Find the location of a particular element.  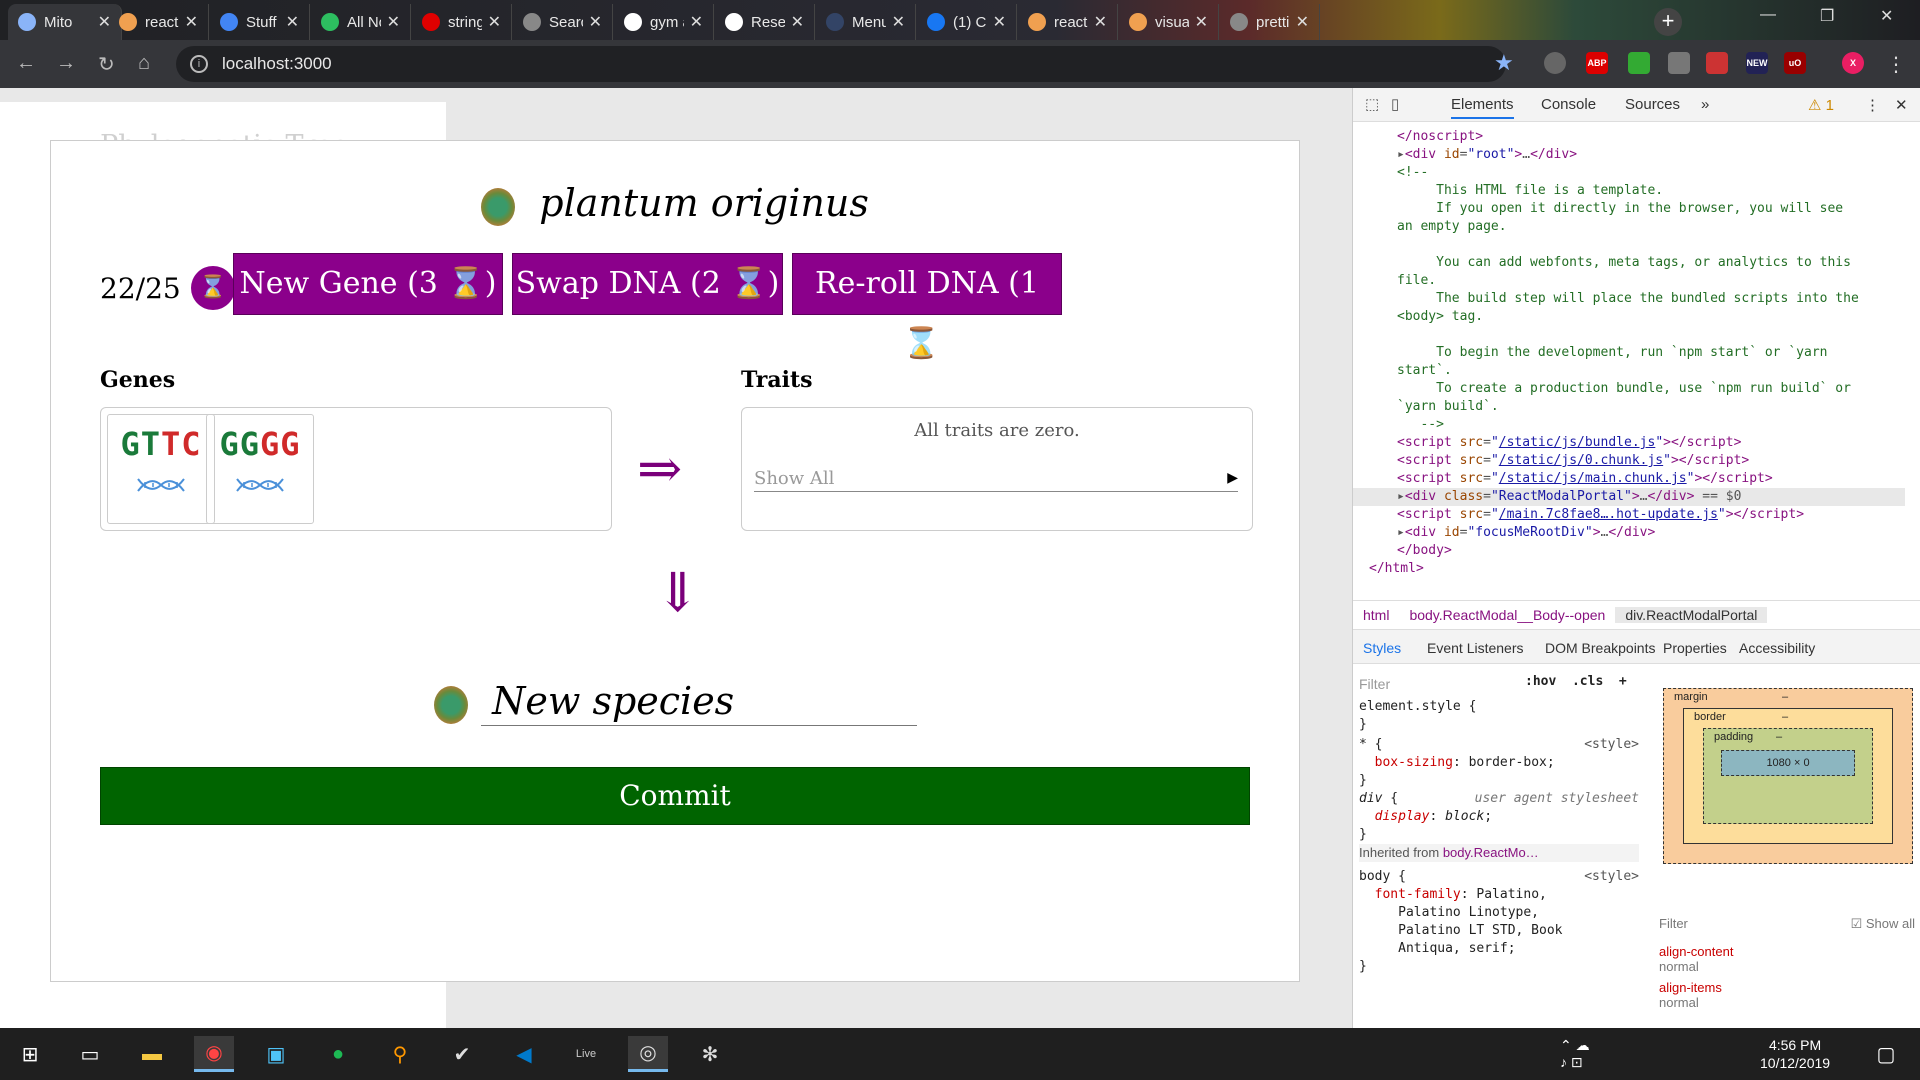

tab-dom-breakpoints: DOM Breakpoints is located at coordinates (1600, 648).